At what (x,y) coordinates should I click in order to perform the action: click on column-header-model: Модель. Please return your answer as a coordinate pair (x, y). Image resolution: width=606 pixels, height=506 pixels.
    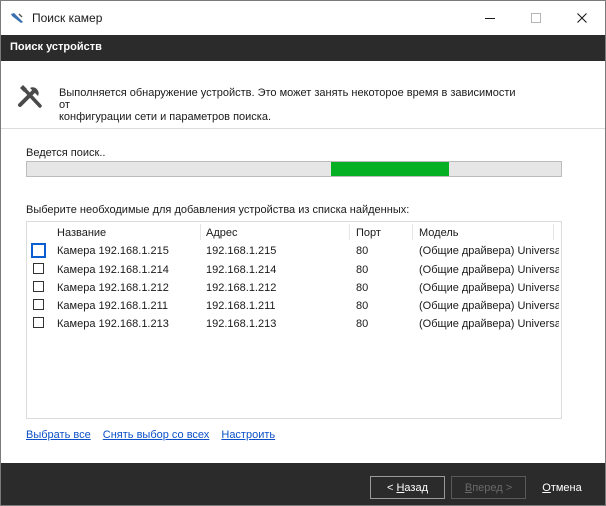
    Looking at the image, I should click on (438, 233).